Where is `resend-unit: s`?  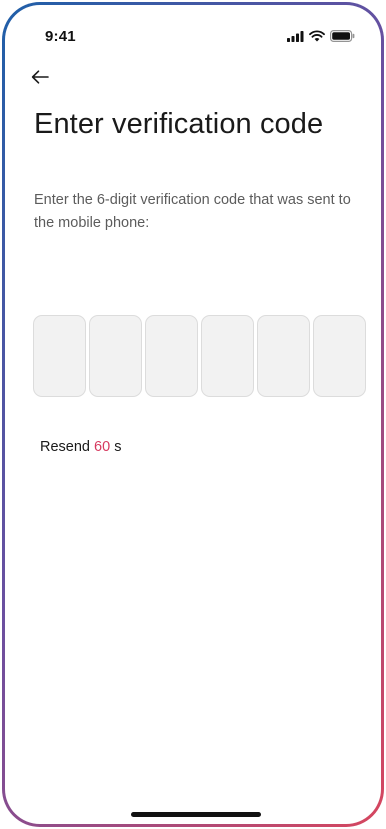
resend-unit: s is located at coordinates (118, 447).